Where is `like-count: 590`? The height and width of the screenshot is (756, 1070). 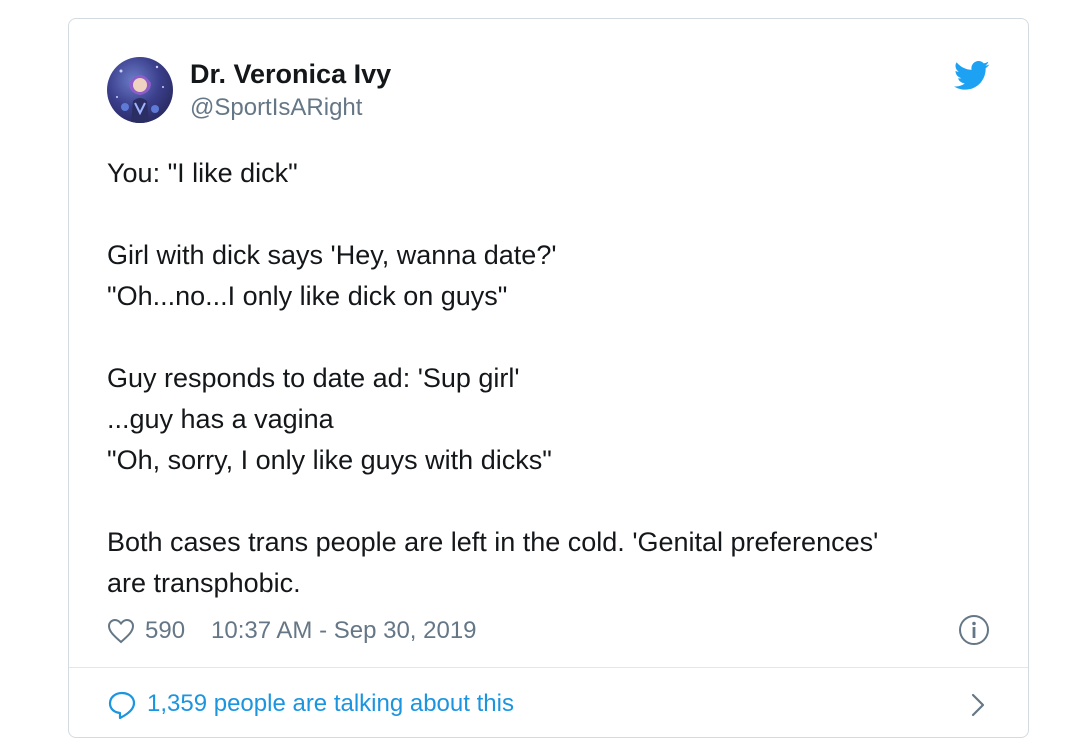
like-count: 590 is located at coordinates (165, 631).